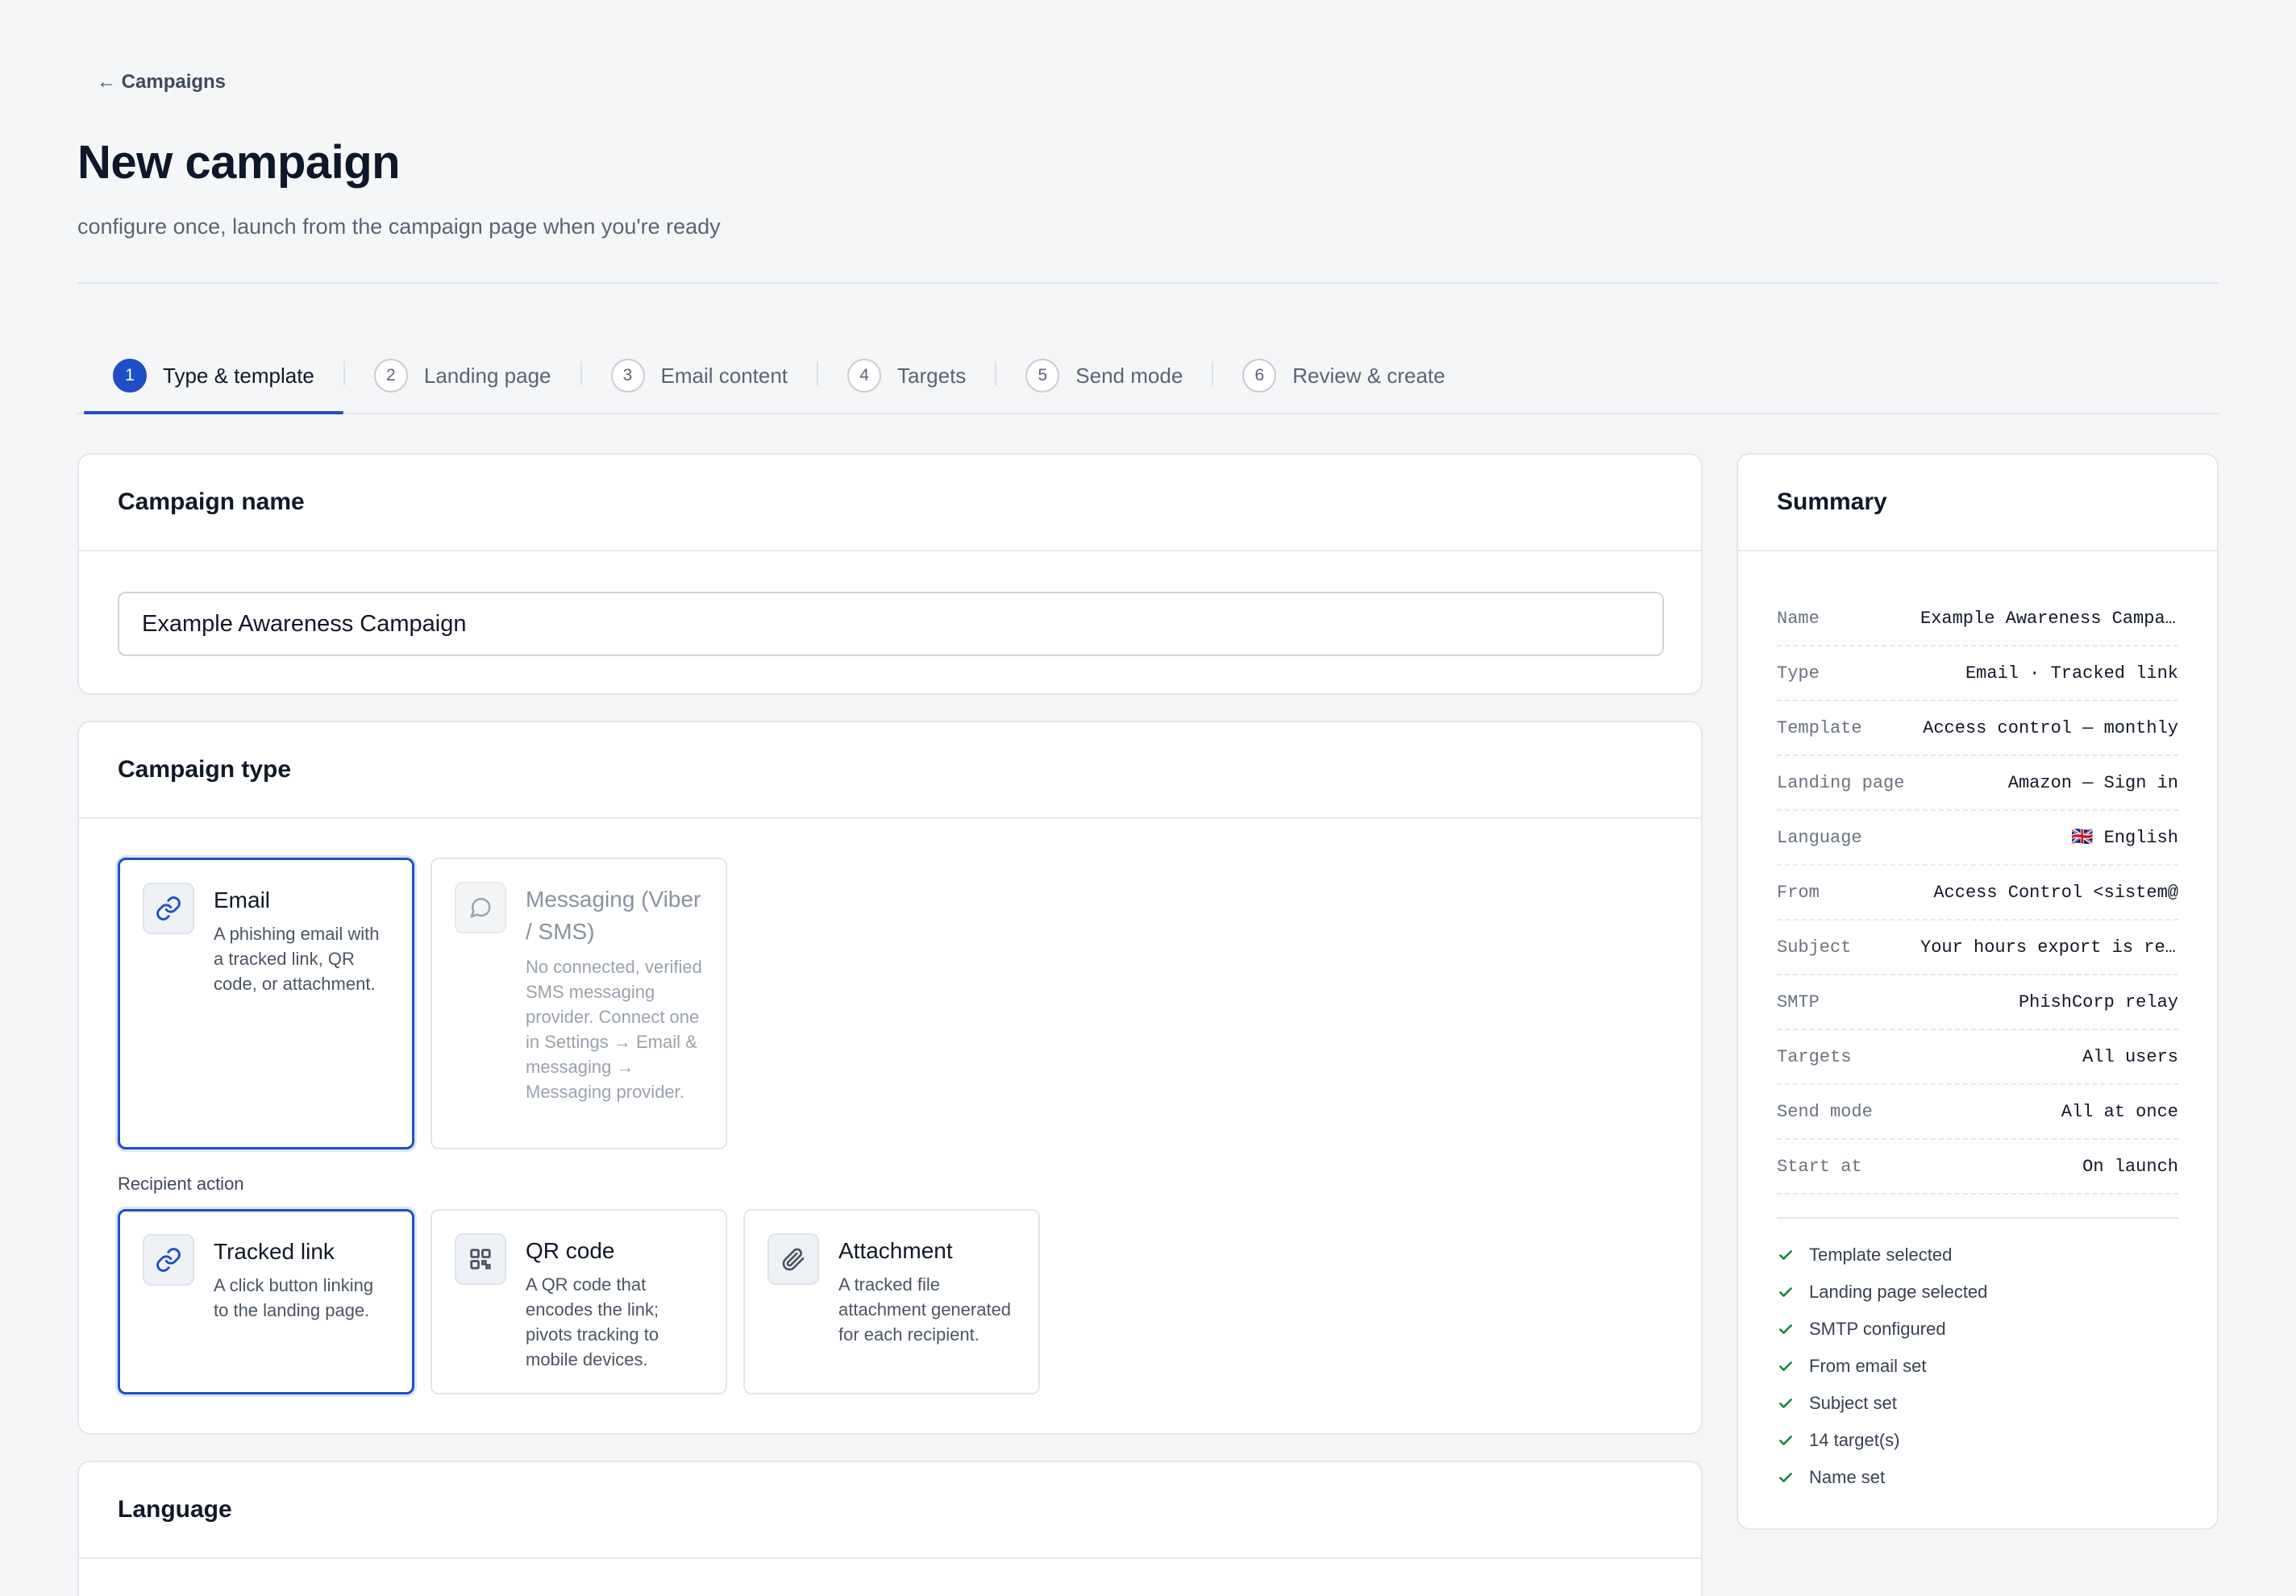  Describe the element at coordinates (2049, 947) in the screenshot. I see `summary-value: Your hours export is ready` at that location.